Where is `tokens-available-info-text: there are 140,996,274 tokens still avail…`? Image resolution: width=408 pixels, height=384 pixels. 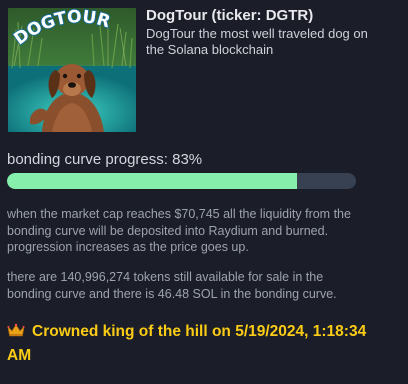 tokens-available-info-text: there are 140,996,274 tokens still avail… is located at coordinates (172, 285).